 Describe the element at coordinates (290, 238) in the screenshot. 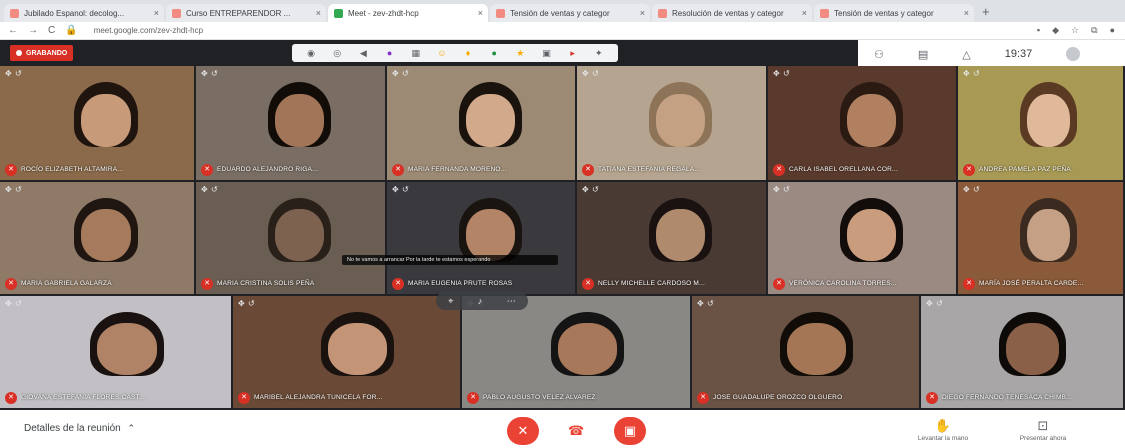

I see `participant-tile: ✥ ↺ ✕ MARIA CRISTINA SOLIS PEÑA` at that location.